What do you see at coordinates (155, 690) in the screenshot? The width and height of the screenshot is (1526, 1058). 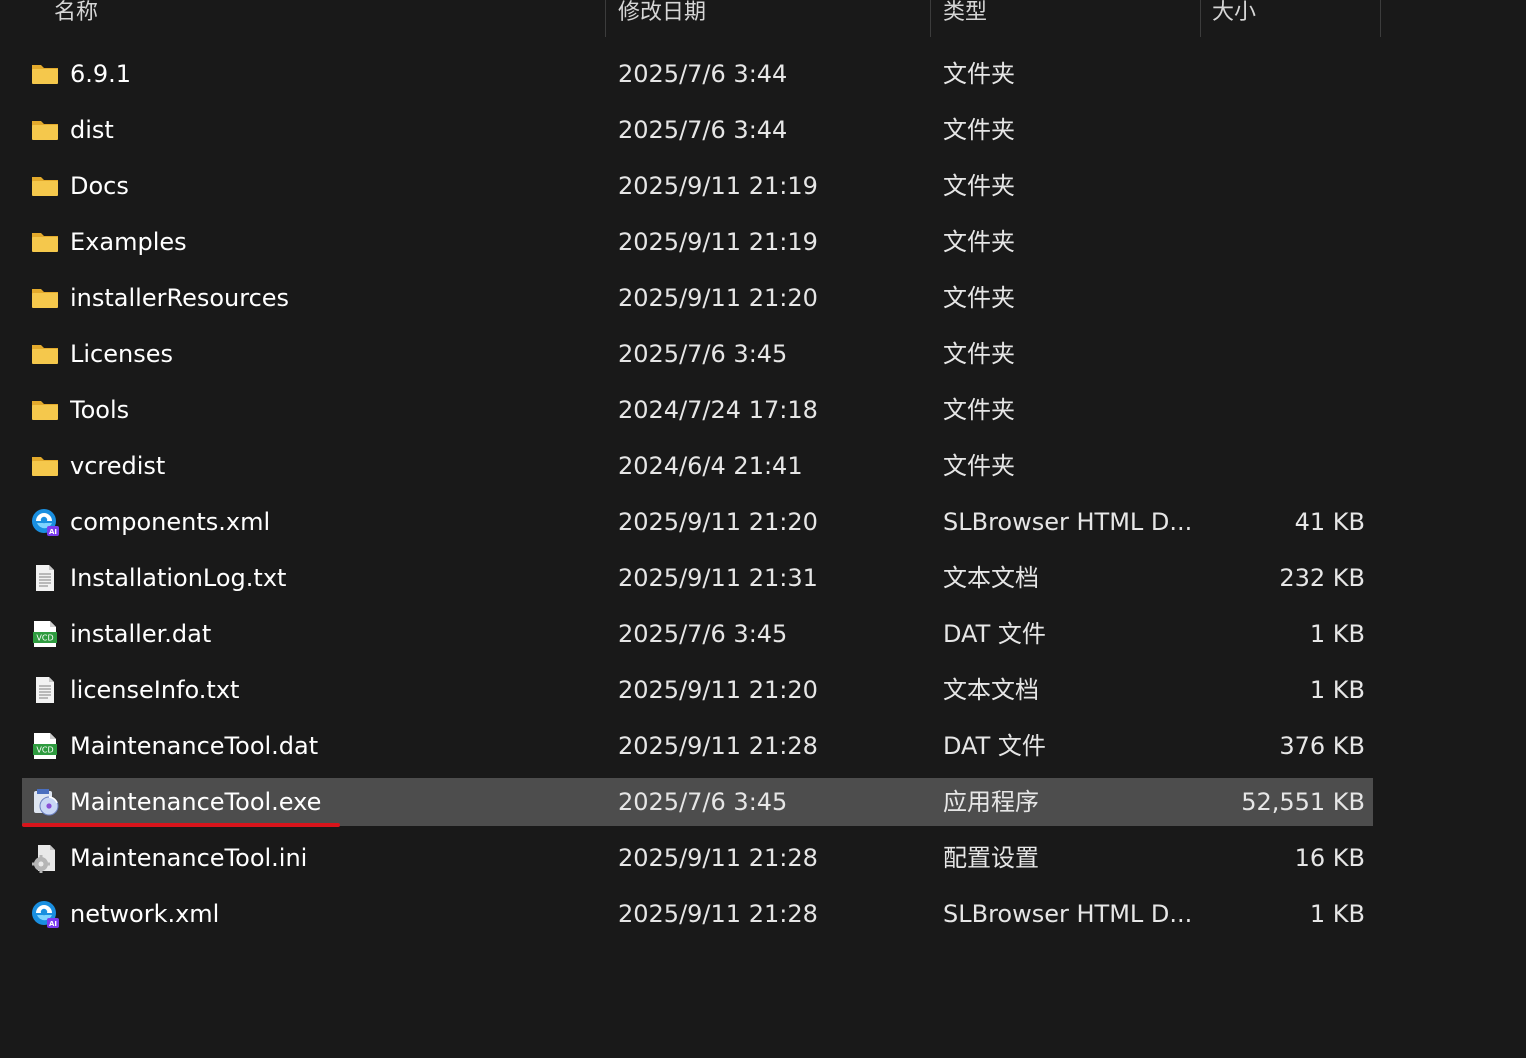 I see `file-name: licenseInfo.txt` at bounding box center [155, 690].